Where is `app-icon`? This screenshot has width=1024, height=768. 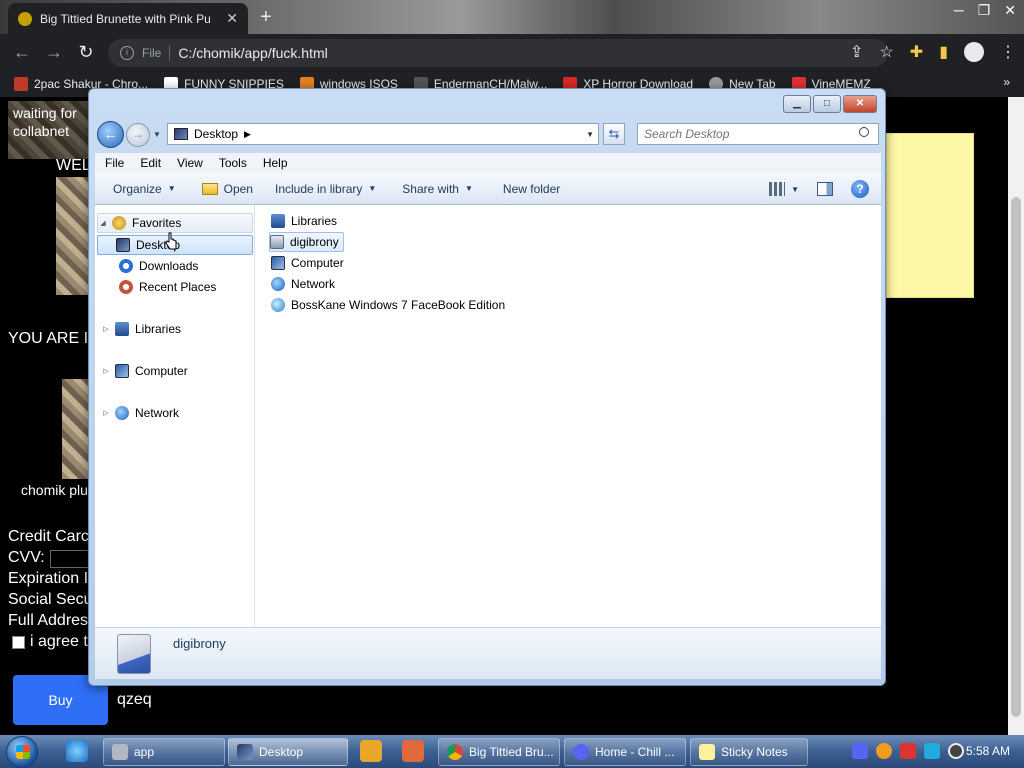
app-icon is located at coordinates (120, 752).